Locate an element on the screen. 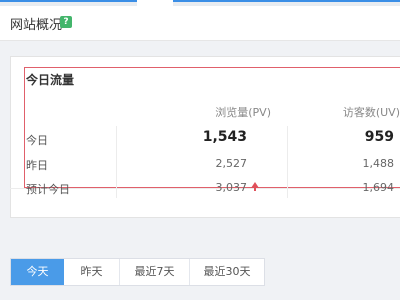 The height and width of the screenshot is (300, 400). uv-today: 959 is located at coordinates (379, 137).